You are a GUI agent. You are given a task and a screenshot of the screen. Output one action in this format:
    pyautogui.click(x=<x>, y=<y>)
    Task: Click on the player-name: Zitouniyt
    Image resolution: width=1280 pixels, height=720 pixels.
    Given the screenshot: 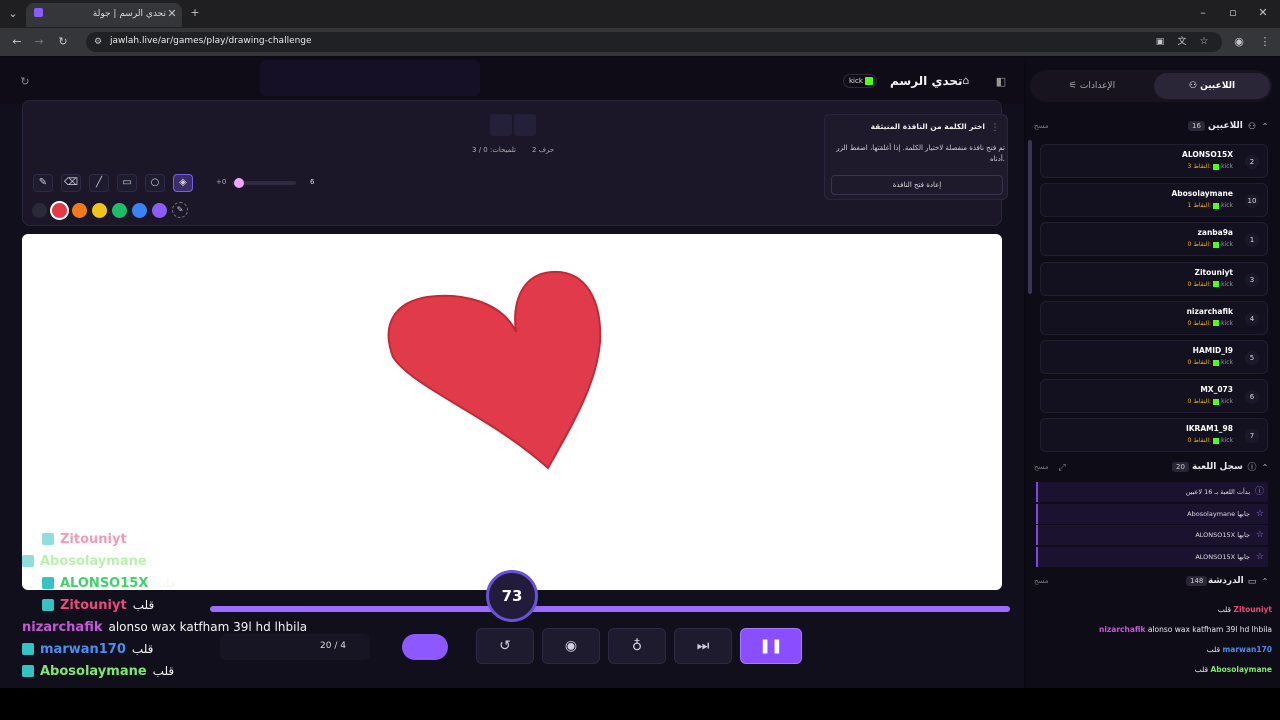 What is the action you would take?
    pyautogui.click(x=1213, y=272)
    